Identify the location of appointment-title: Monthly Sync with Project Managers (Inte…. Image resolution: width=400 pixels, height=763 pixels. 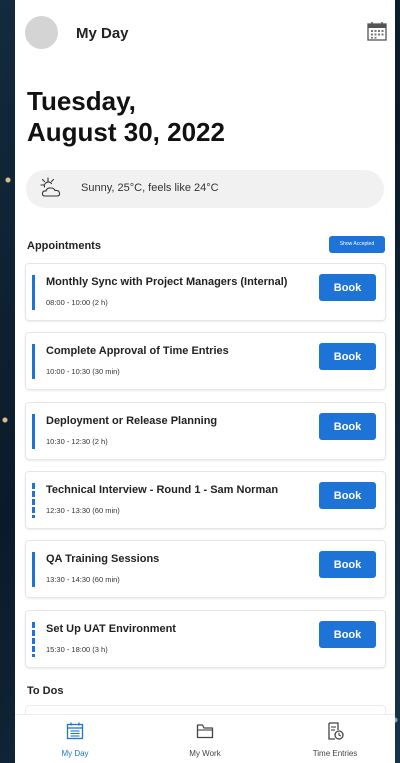
(167, 282).